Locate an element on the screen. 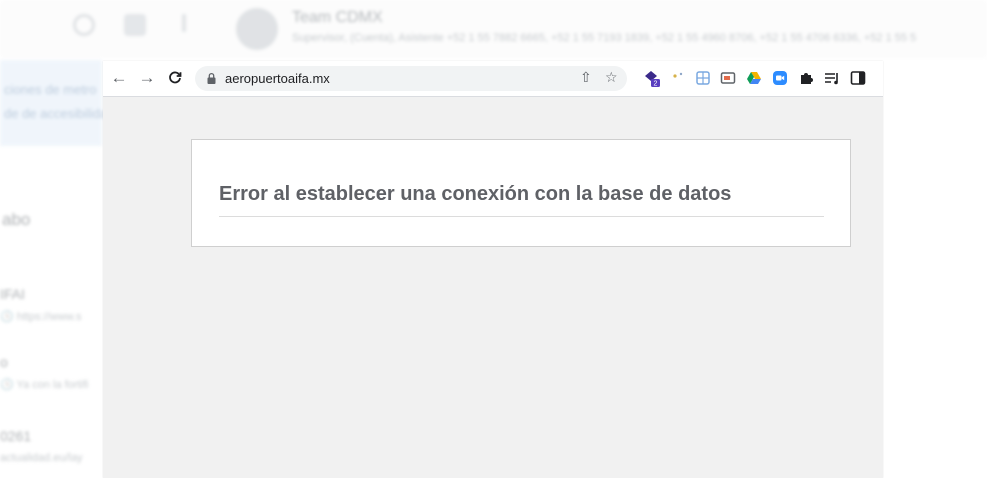  side-label: 0261 is located at coordinates (16, 436).